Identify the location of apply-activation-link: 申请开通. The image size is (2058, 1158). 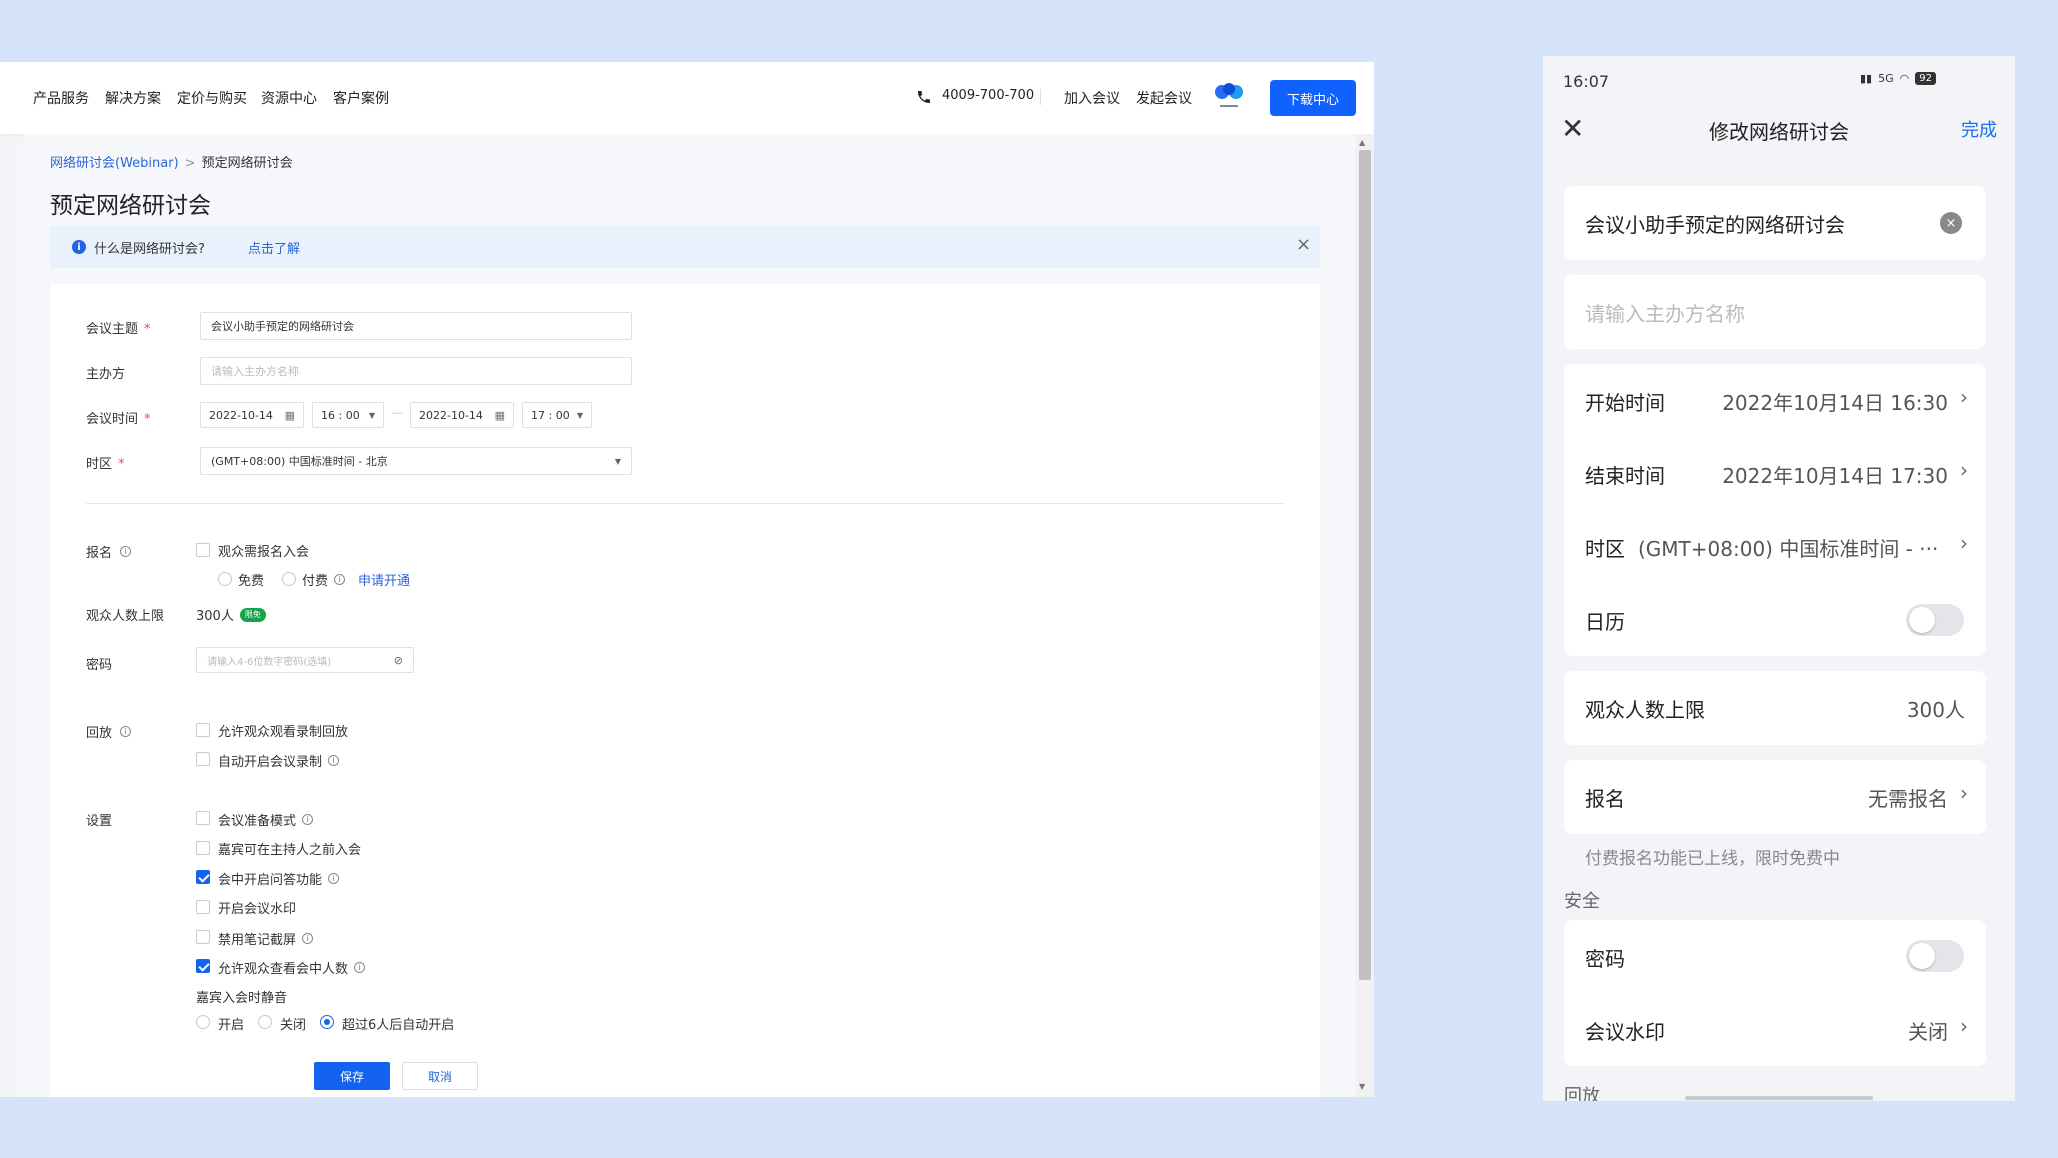
(384, 579).